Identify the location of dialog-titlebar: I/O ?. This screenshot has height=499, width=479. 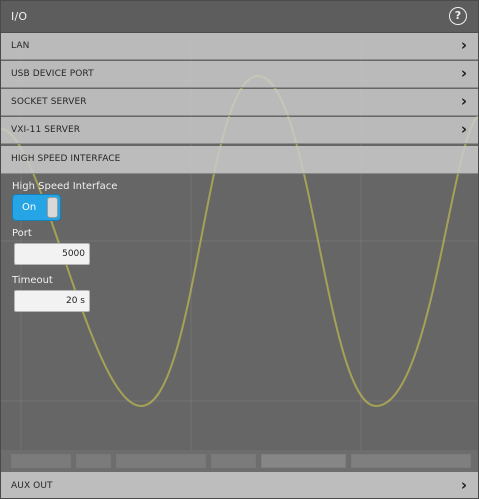
(239, 17).